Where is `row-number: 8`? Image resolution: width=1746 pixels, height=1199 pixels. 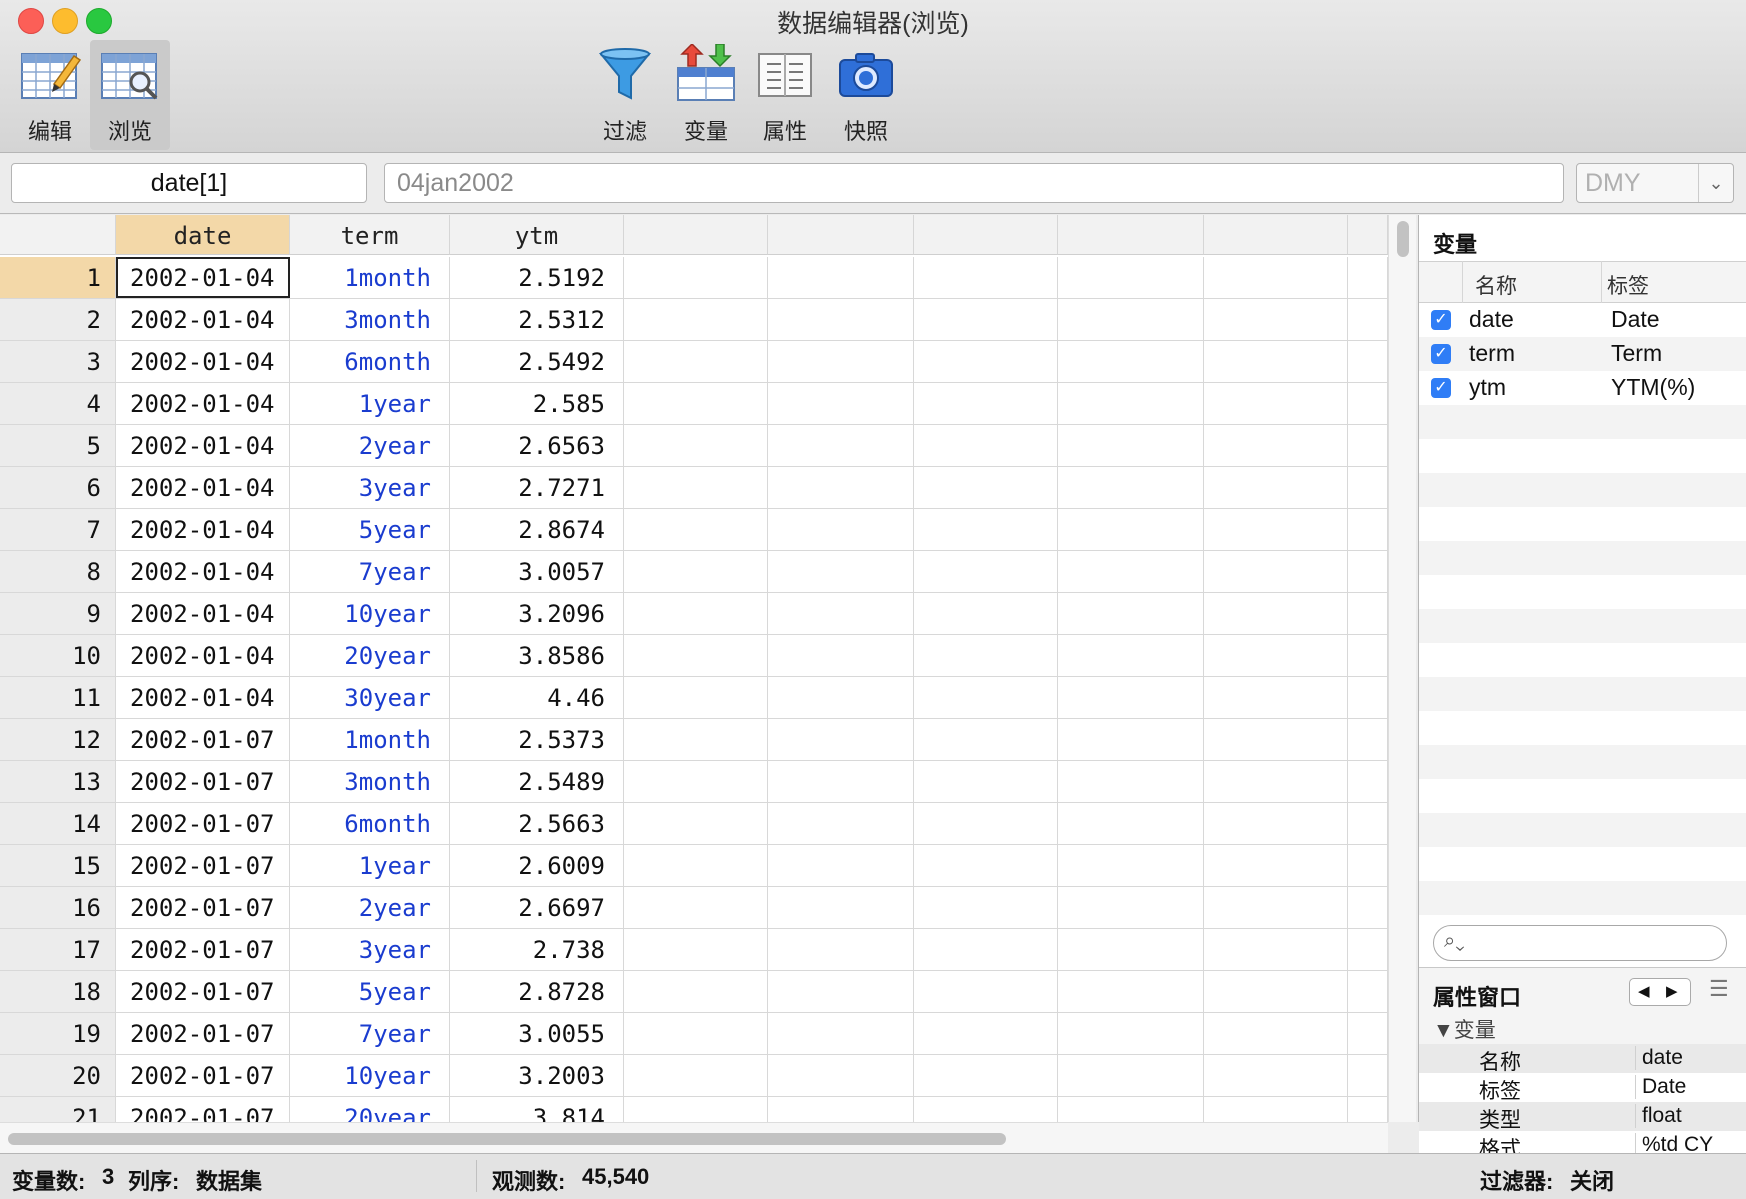 row-number: 8 is located at coordinates (58, 571).